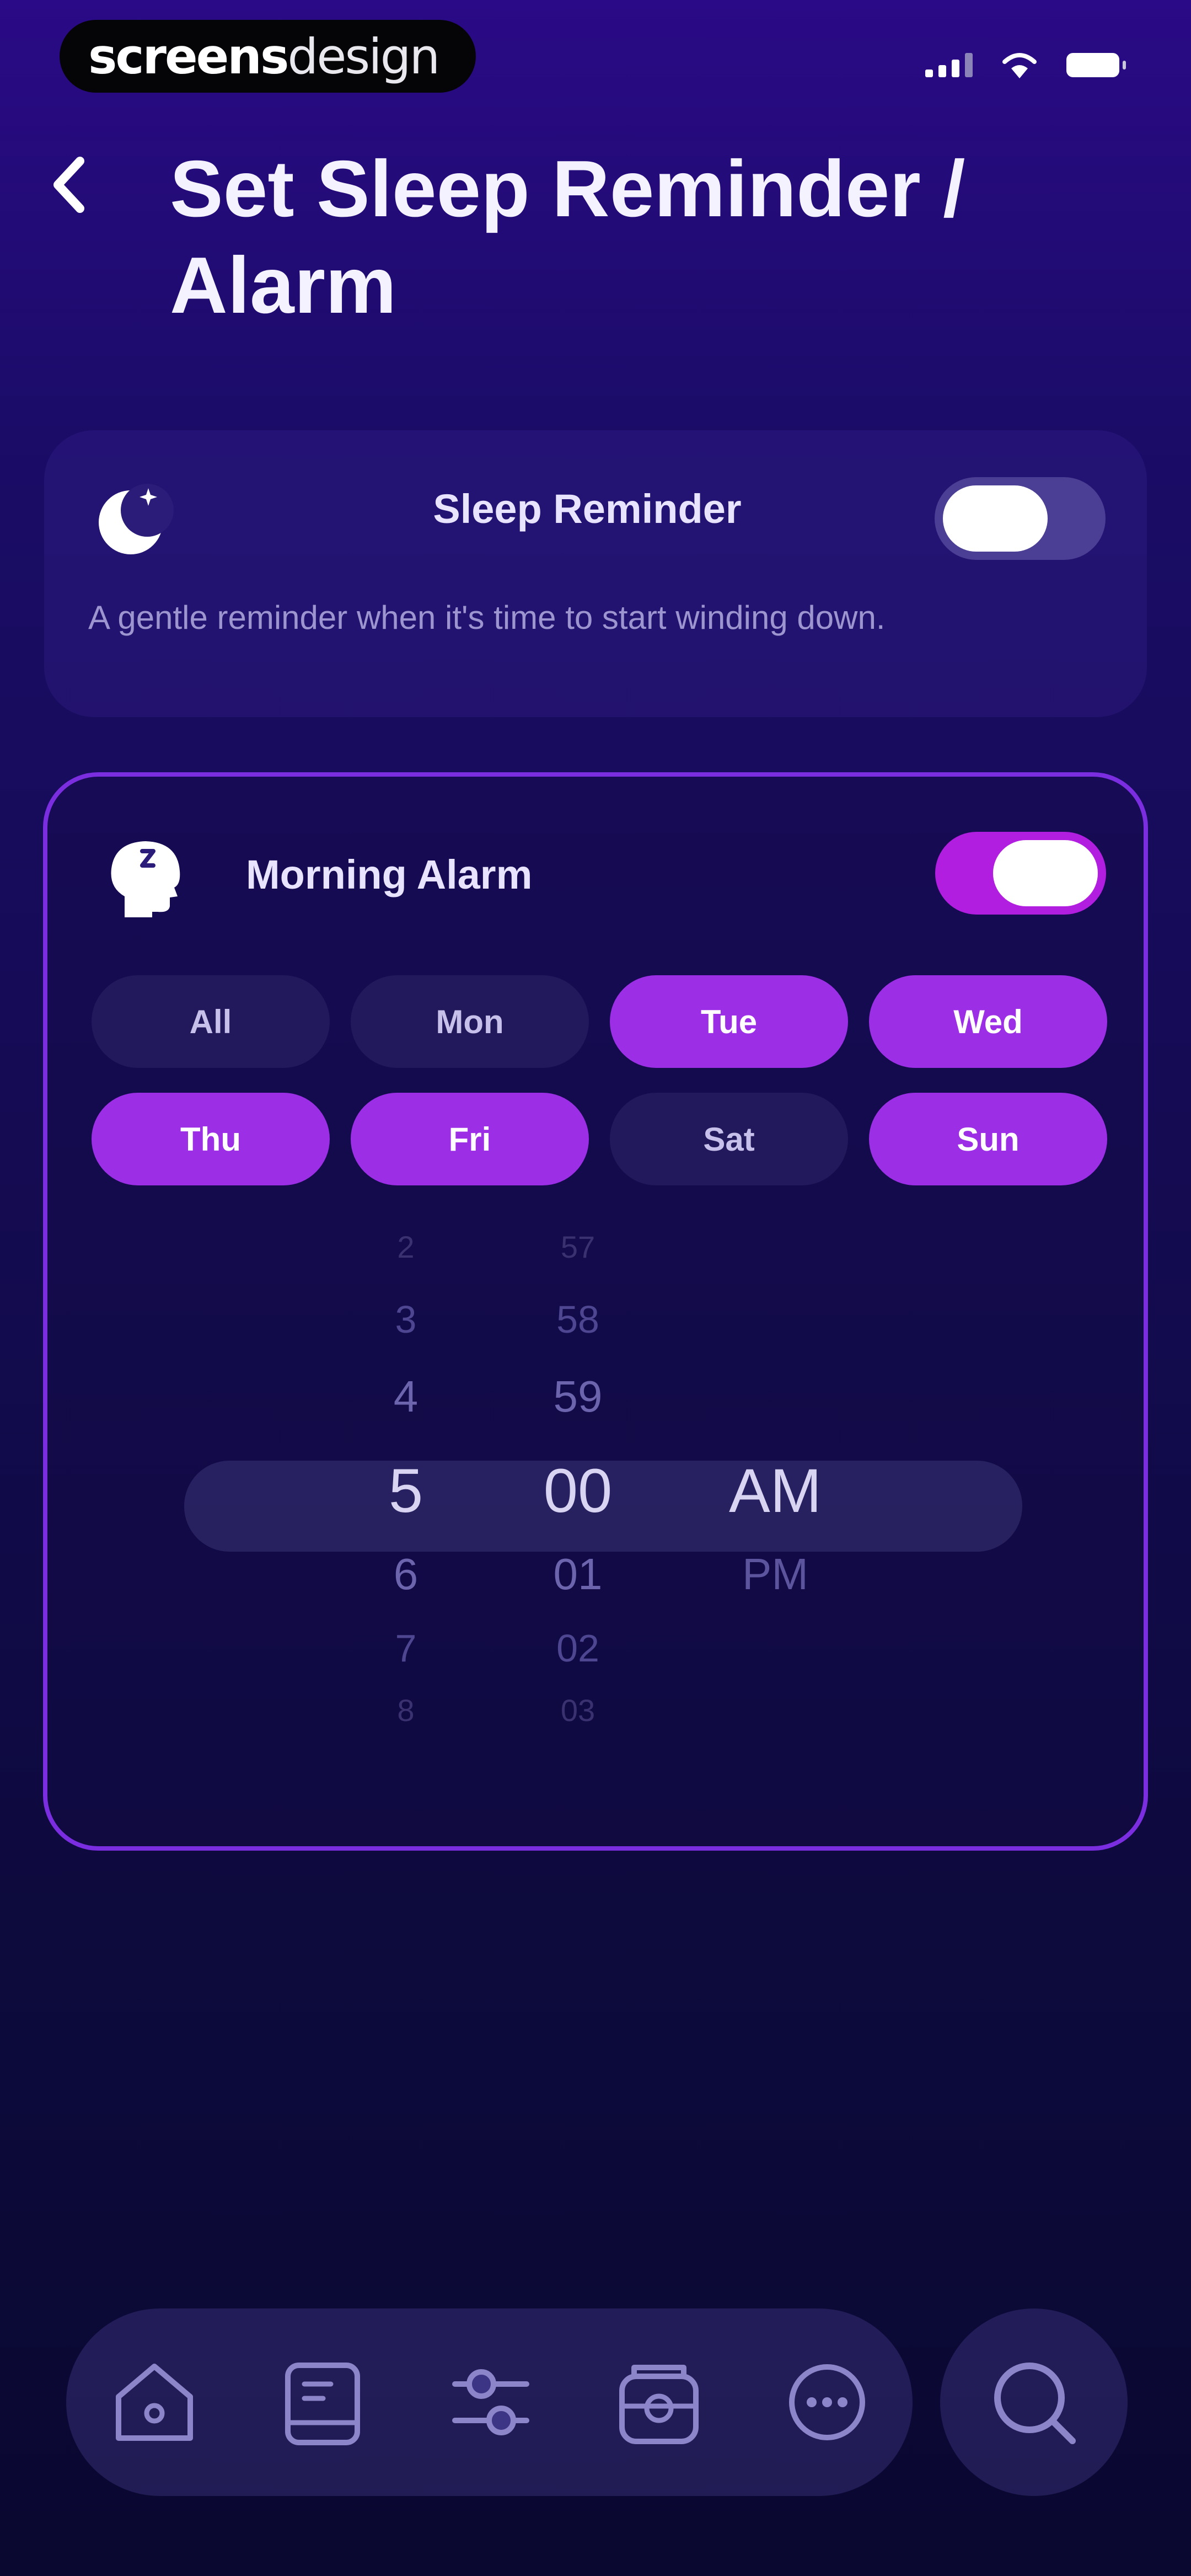 This screenshot has width=1191, height=2576. I want to click on minute-option-selected: 00, so click(578, 1490).